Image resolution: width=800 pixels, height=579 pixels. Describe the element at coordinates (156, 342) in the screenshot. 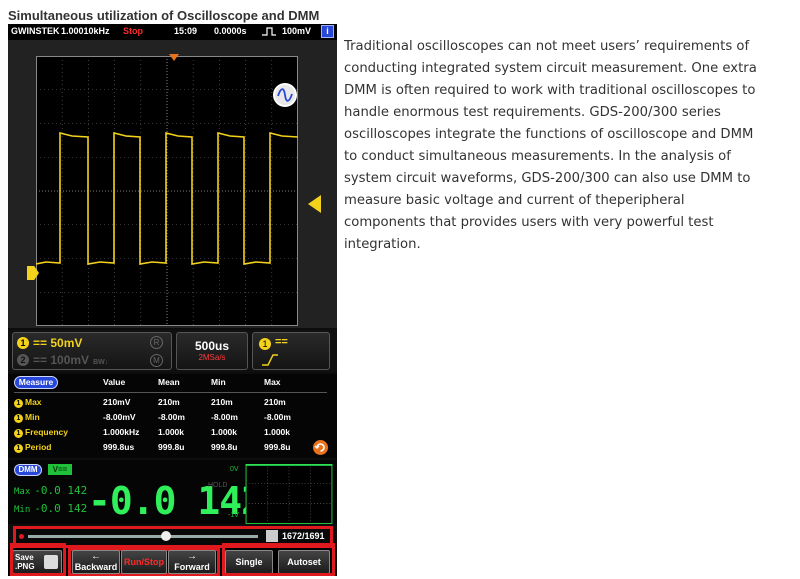

I see `ref-icon: R` at that location.